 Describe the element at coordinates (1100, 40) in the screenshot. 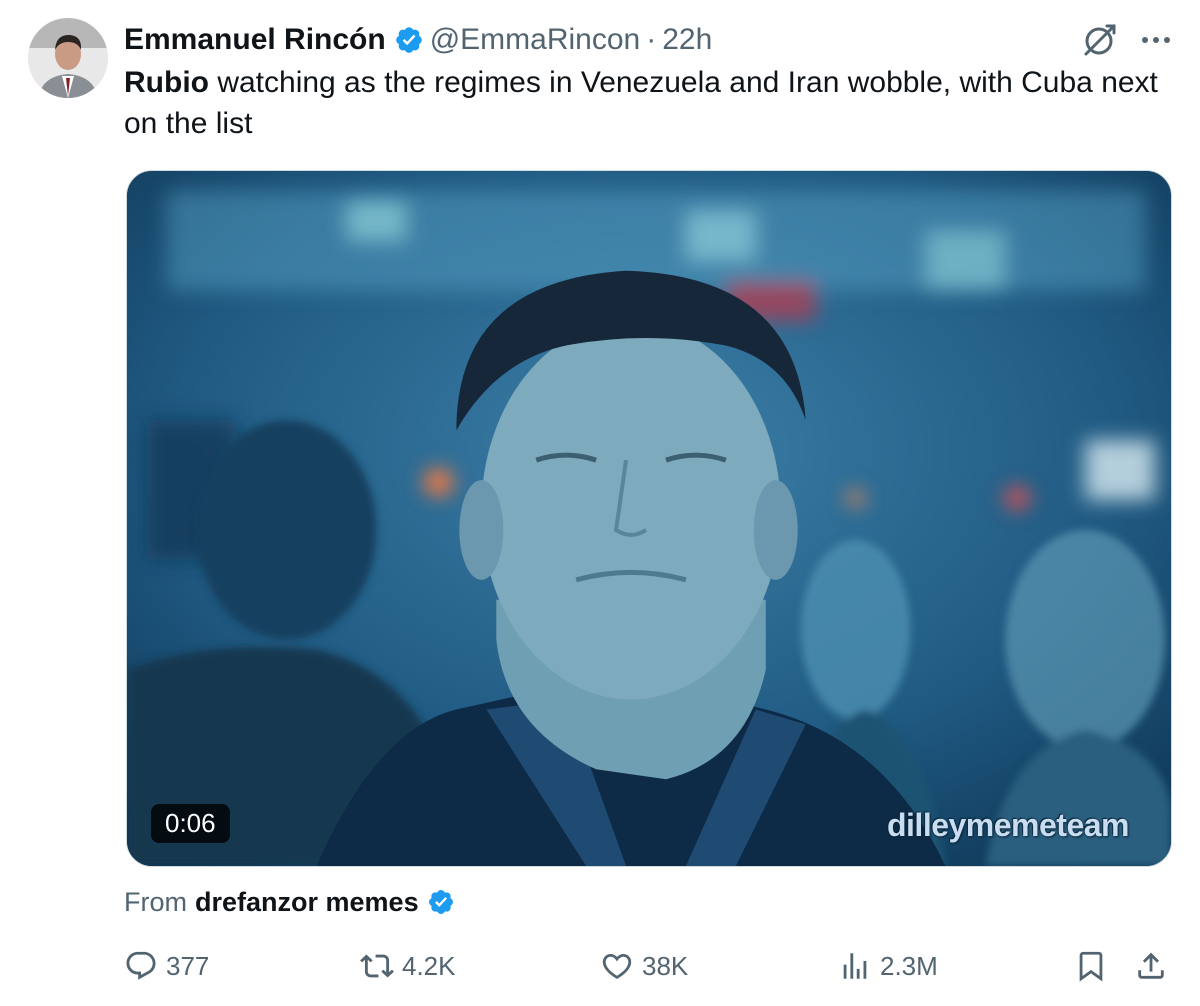

I see `grok-icon` at that location.